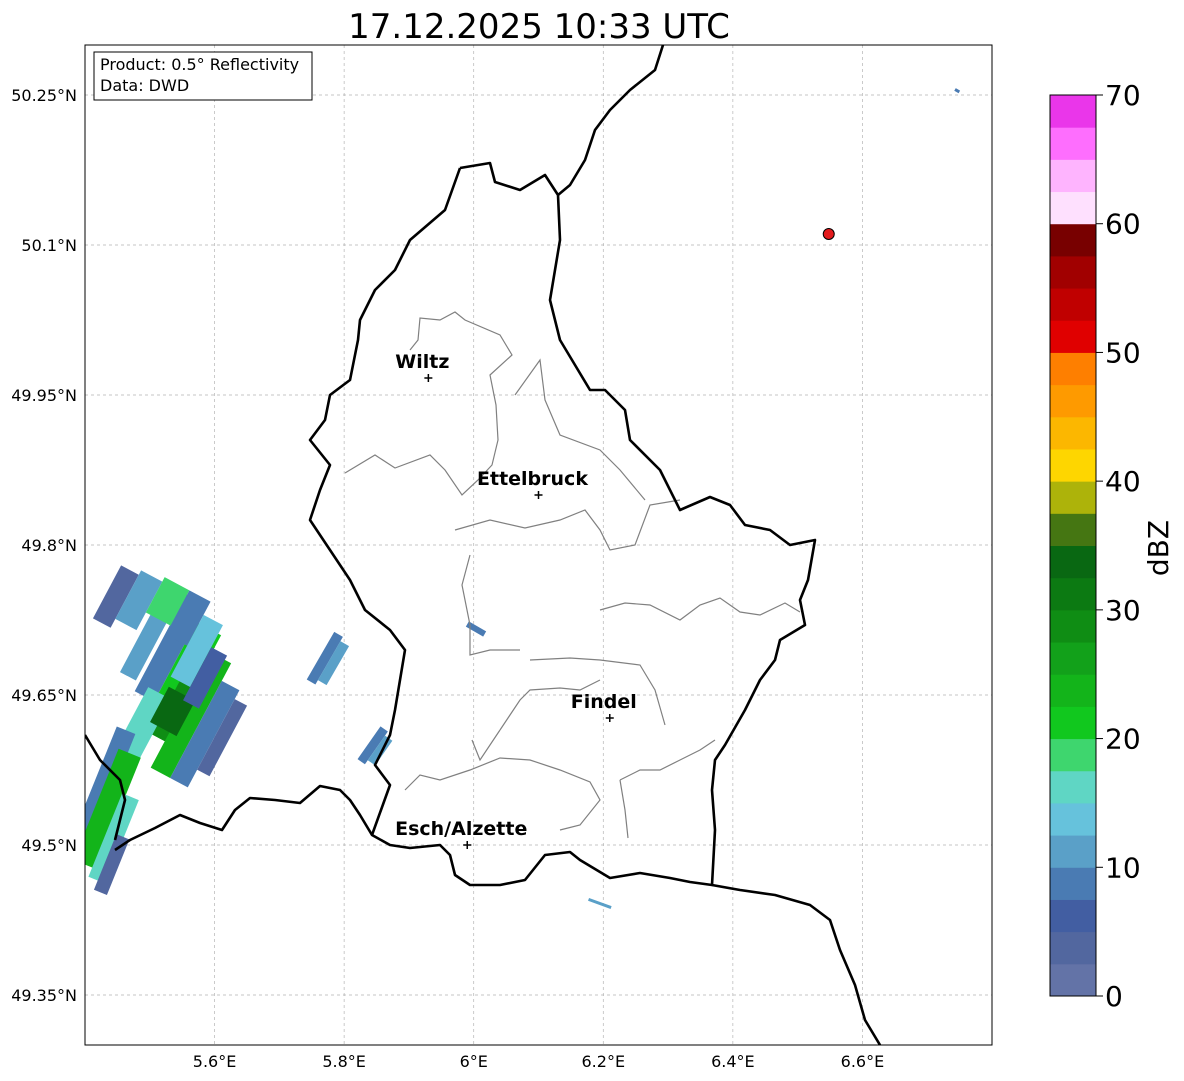 Image resolution: width=1184 pixels, height=1081 pixels. I want to click on latitude-tick-label: 49.5°N, so click(49, 845).